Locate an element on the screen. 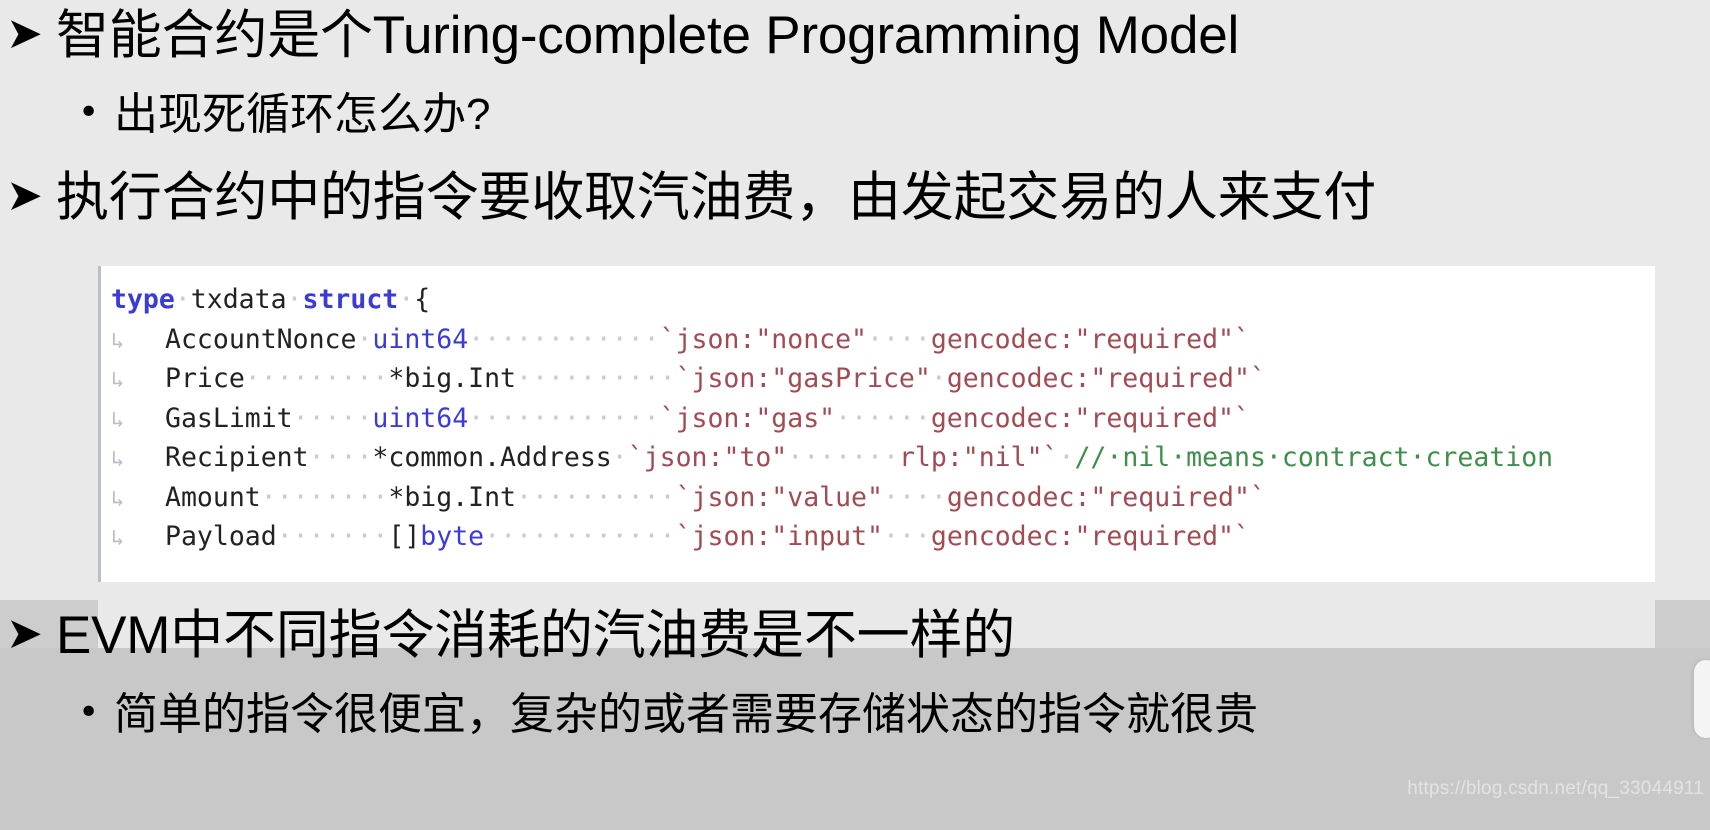 The height and width of the screenshot is (830, 1710). field-name: Payload is located at coordinates (221, 536).